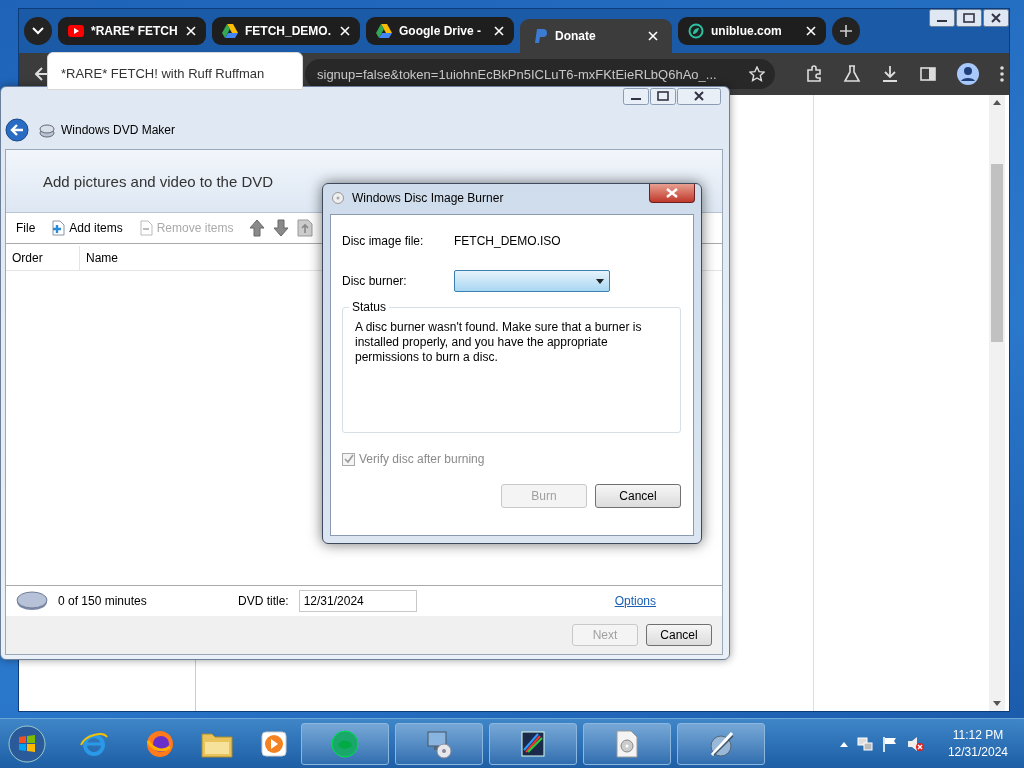 The height and width of the screenshot is (768, 1024). What do you see at coordinates (915, 743) in the screenshot?
I see `muted-speaker-icon` at bounding box center [915, 743].